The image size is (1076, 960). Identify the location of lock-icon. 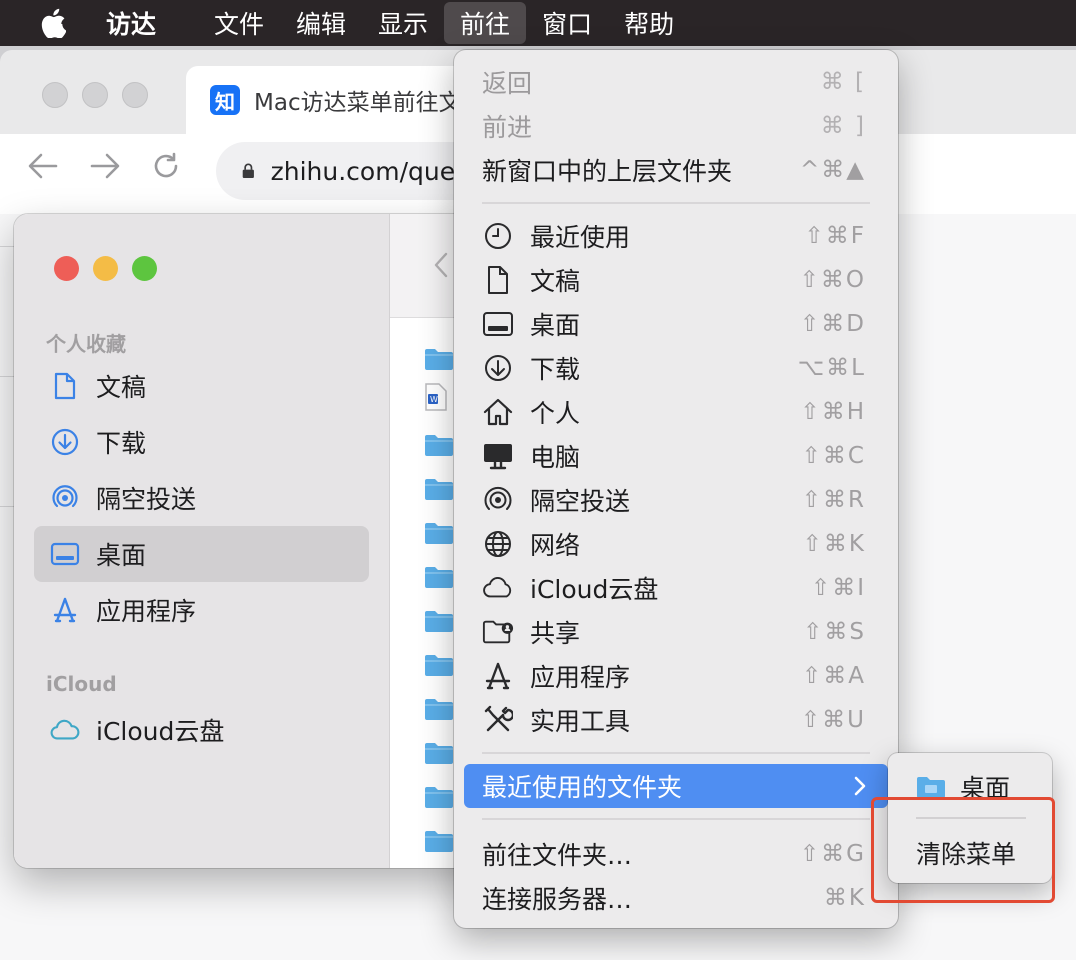
(248, 171).